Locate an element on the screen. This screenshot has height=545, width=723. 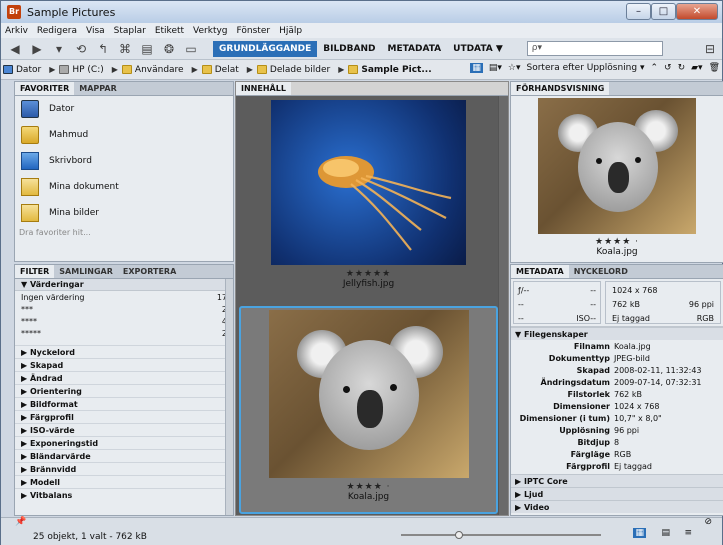
jellyfish-photo is located at coordinates (368, 182).